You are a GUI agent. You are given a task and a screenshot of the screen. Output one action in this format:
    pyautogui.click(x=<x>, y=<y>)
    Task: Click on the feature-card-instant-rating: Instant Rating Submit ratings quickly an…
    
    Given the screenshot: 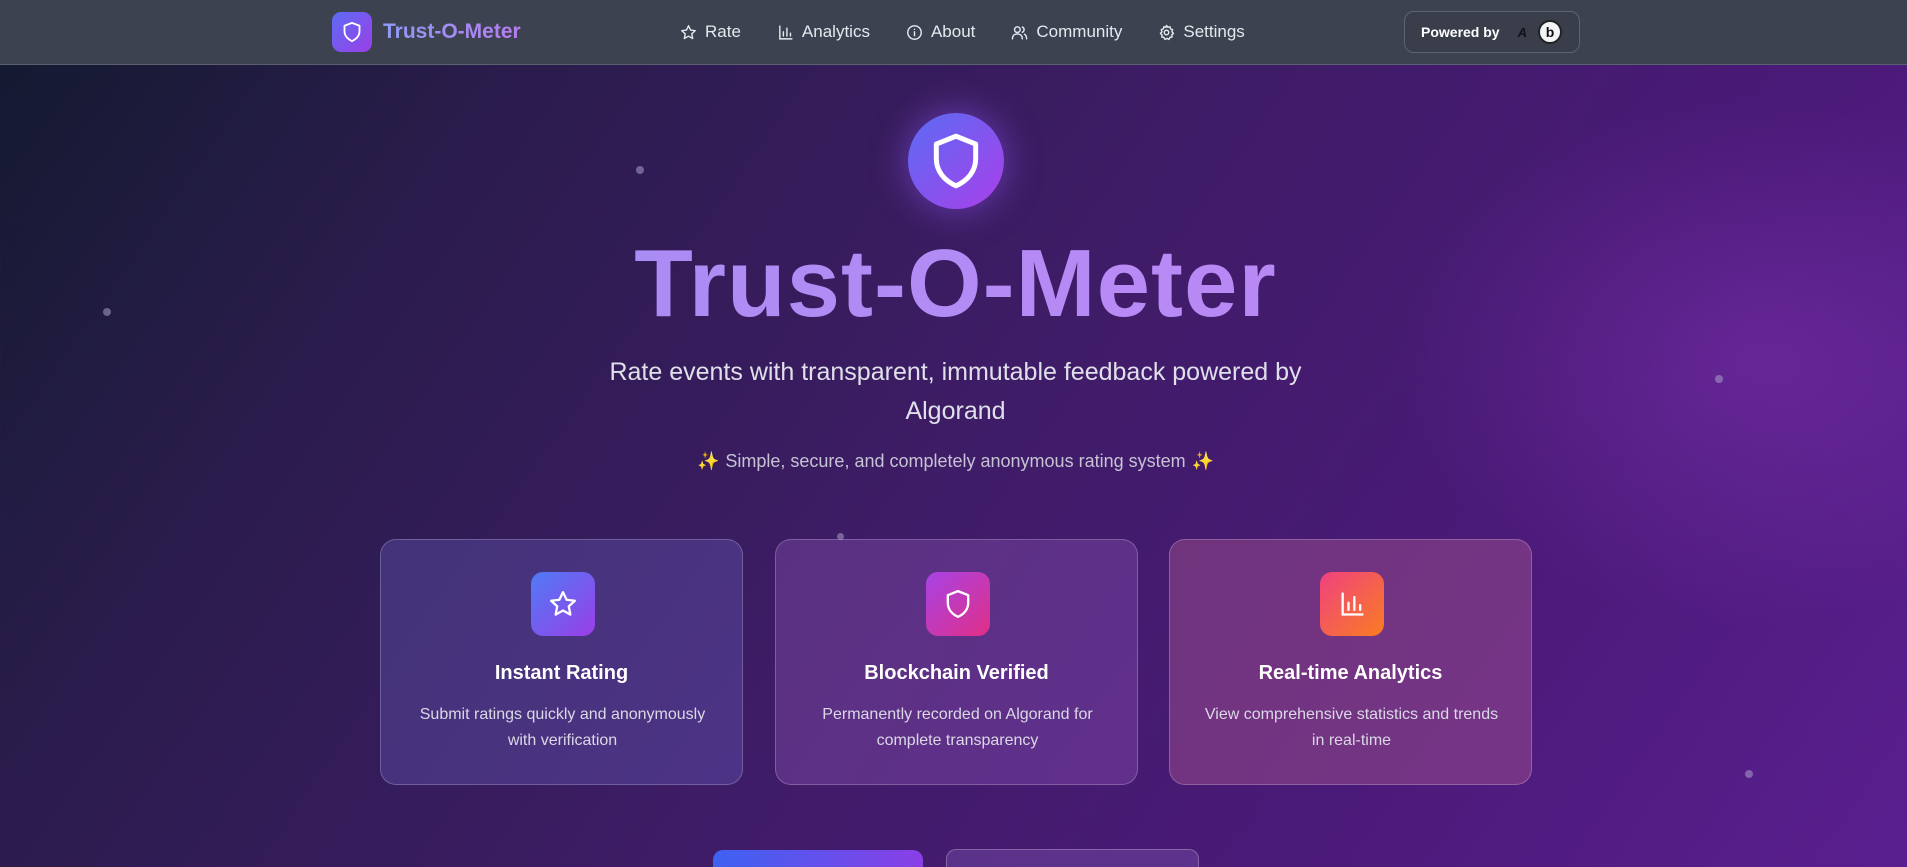 What is the action you would take?
    pyautogui.click(x=561, y=662)
    